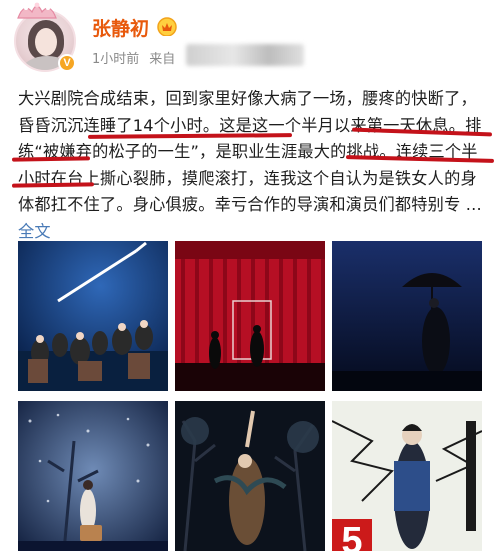 This screenshot has width=500, height=555. I want to click on post-meta: 1小时前 来自, so click(133, 57).